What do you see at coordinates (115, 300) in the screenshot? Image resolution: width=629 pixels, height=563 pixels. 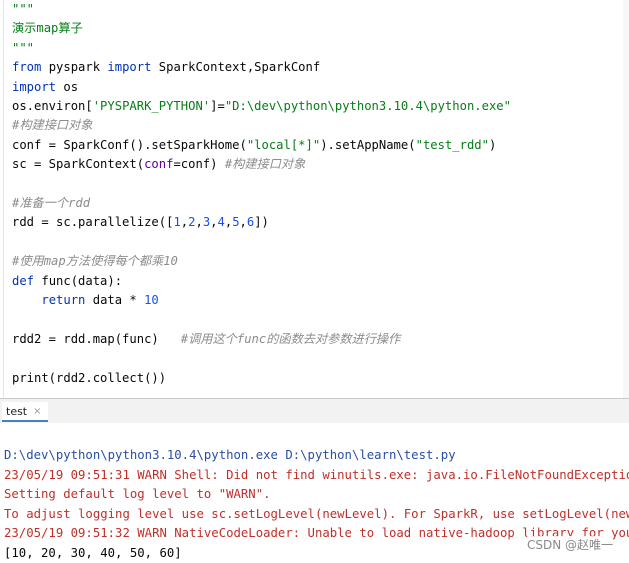 I see `code-token: data *` at bounding box center [115, 300].